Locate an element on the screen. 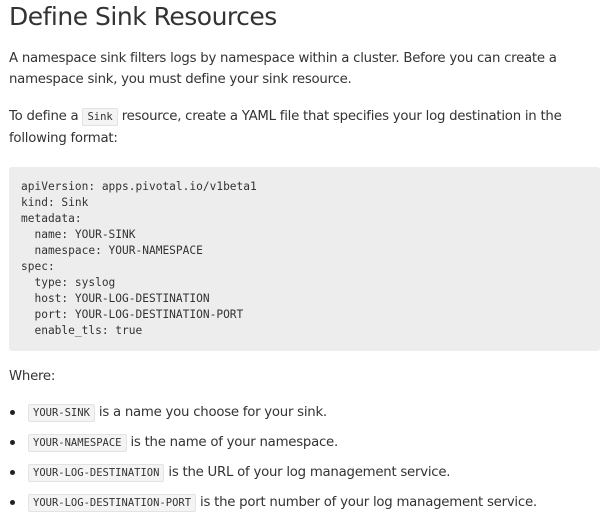 The image size is (606, 522). param-description: is the name of your namespace. is located at coordinates (232, 442).